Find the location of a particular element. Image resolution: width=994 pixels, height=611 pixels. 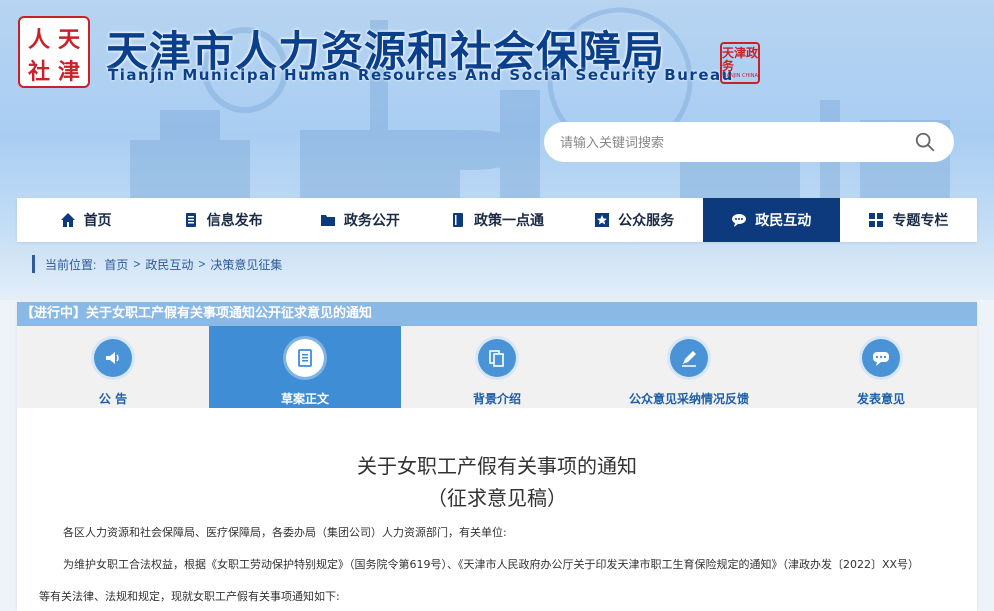

tab-label: 发表意见 is located at coordinates (880, 399).